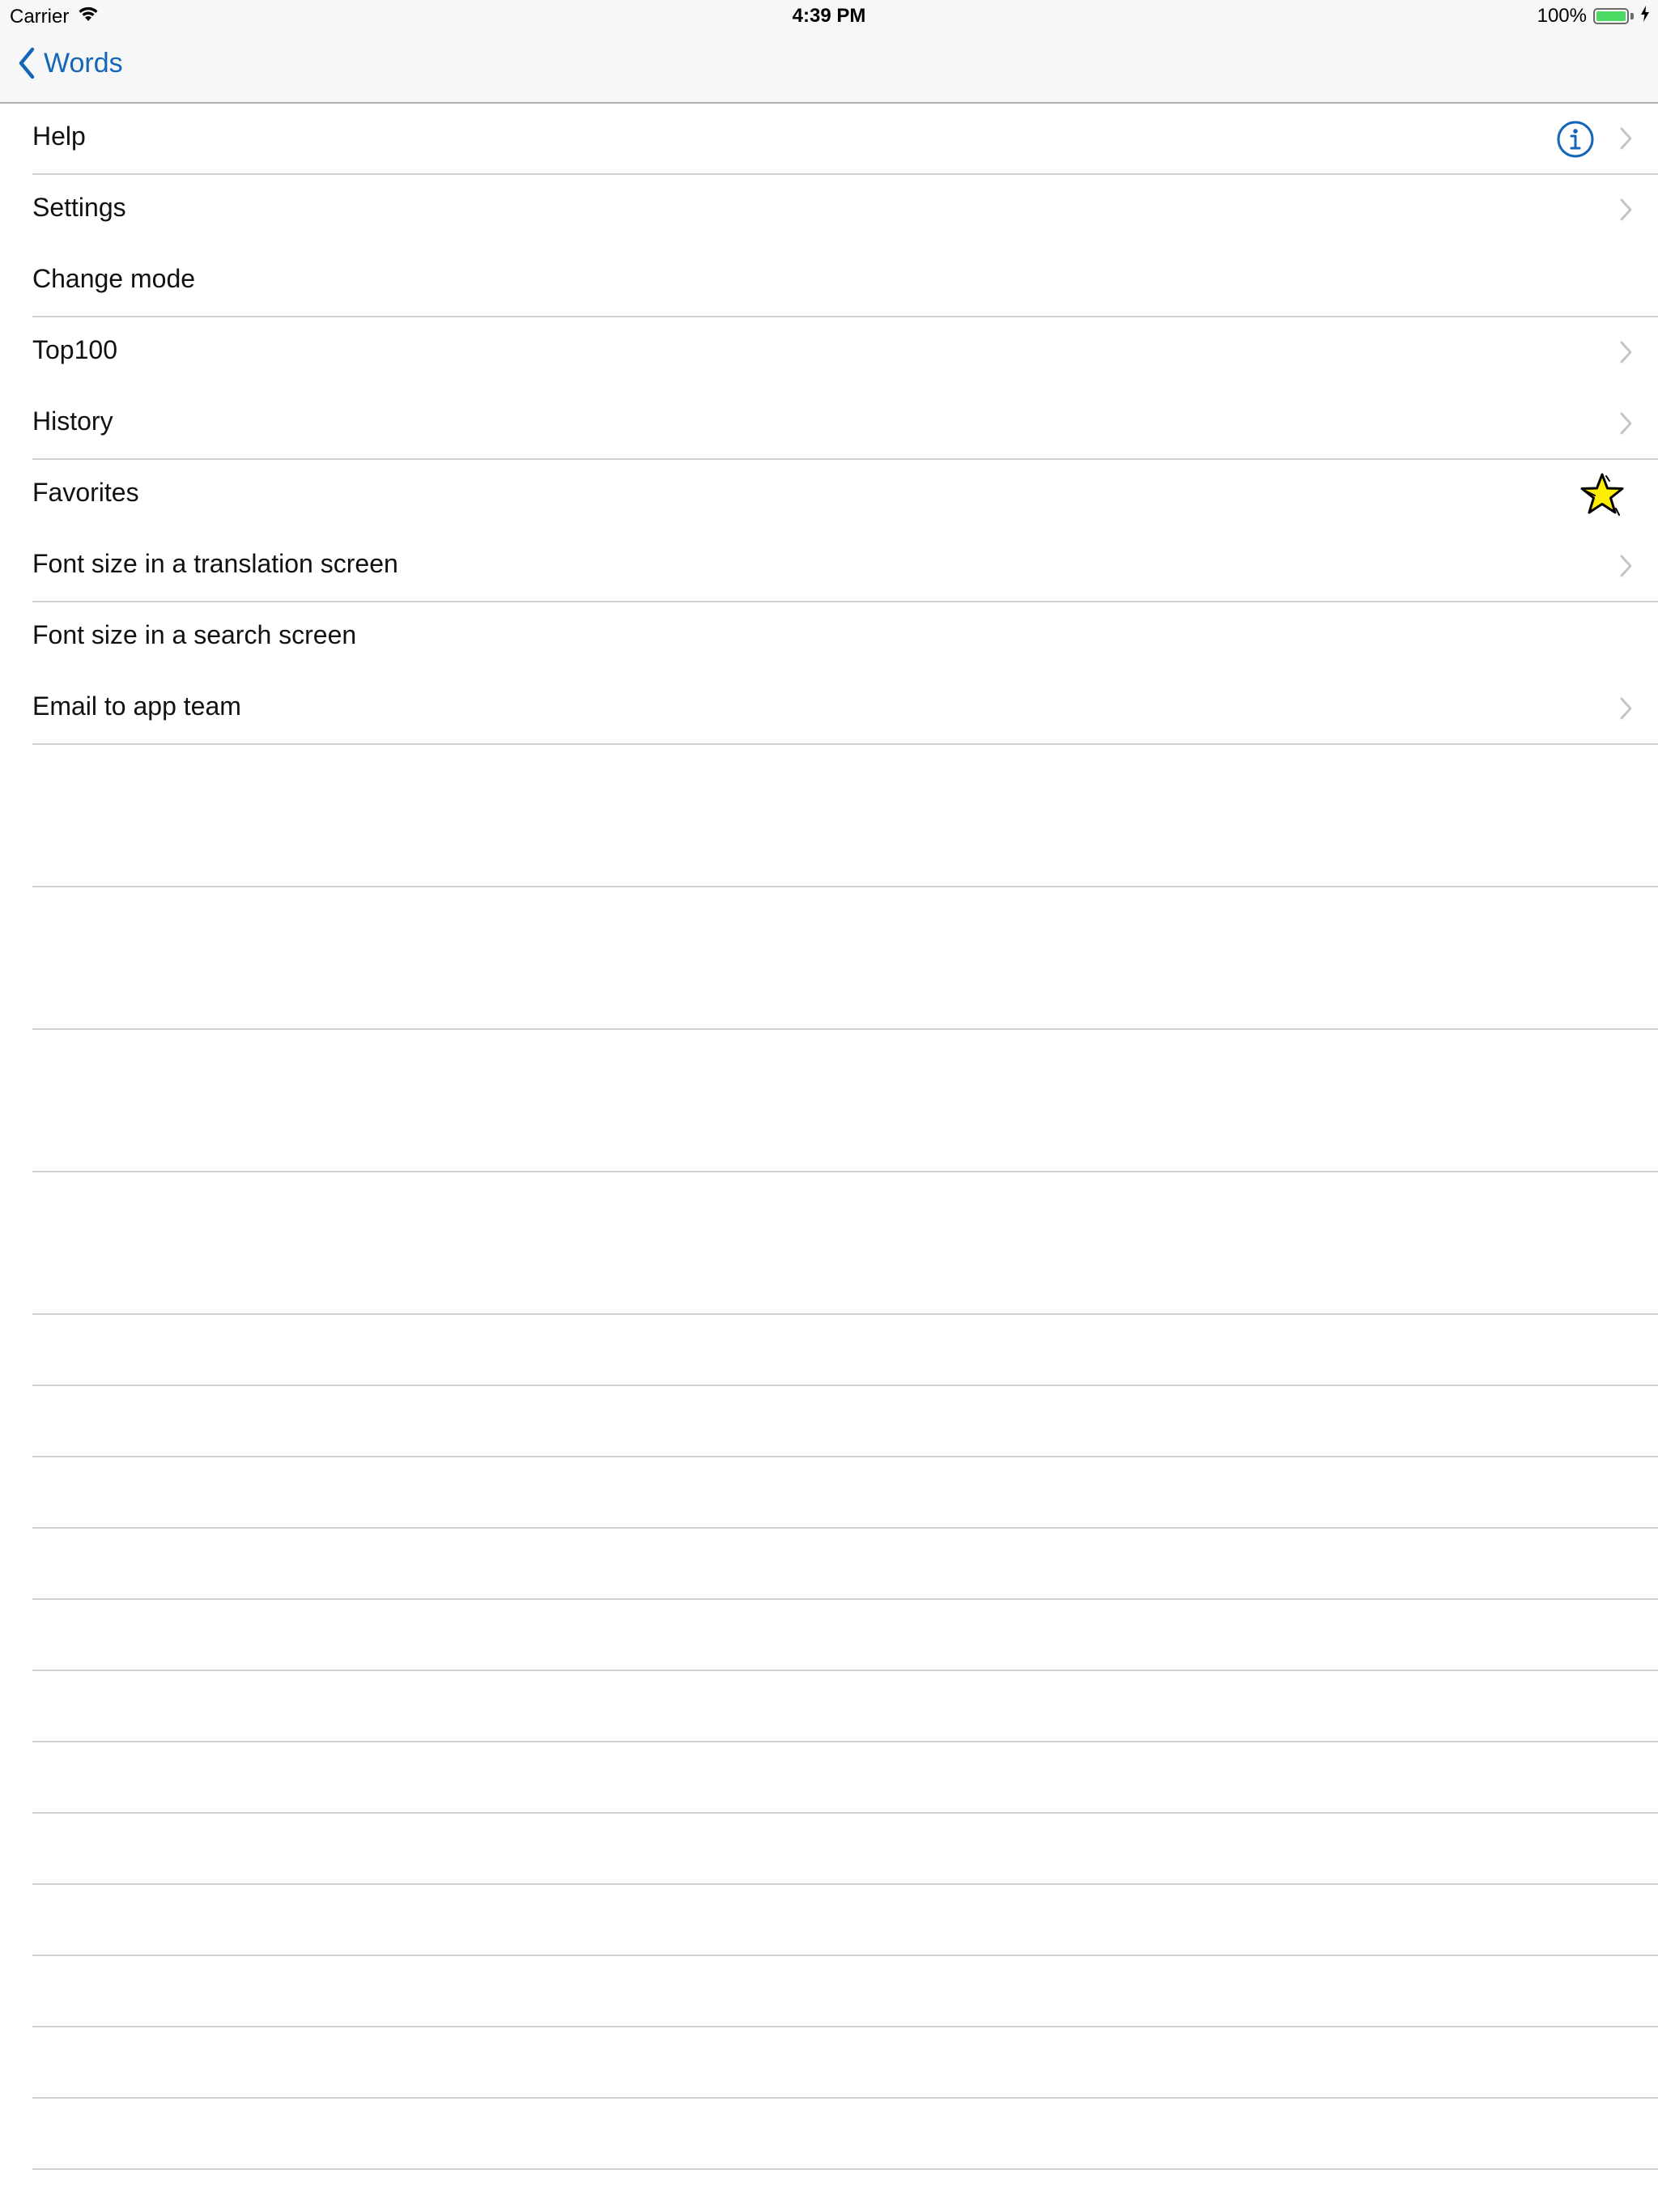  What do you see at coordinates (845, 211) in the screenshot?
I see `menu-item-settings: Settings` at bounding box center [845, 211].